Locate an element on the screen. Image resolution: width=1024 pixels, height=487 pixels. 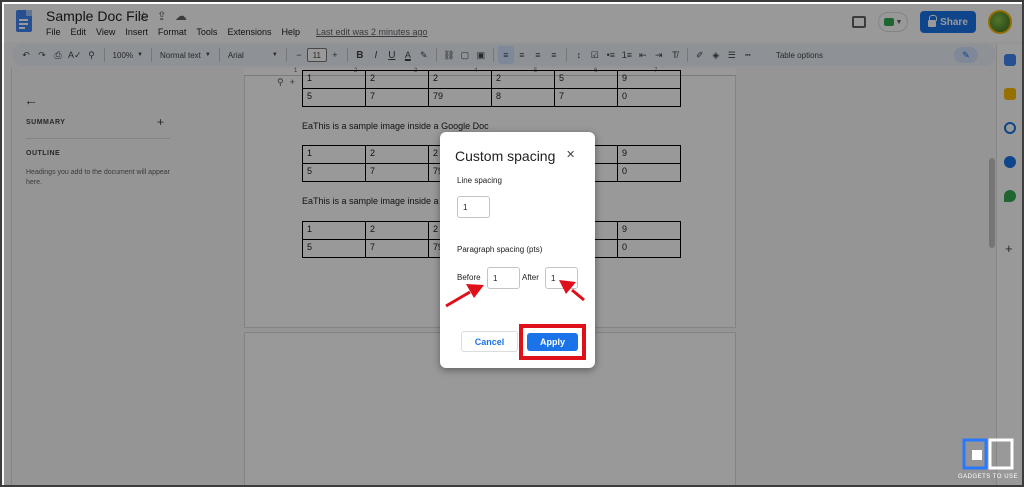
arrow-to-before-input is located at coordinates (464, 296).